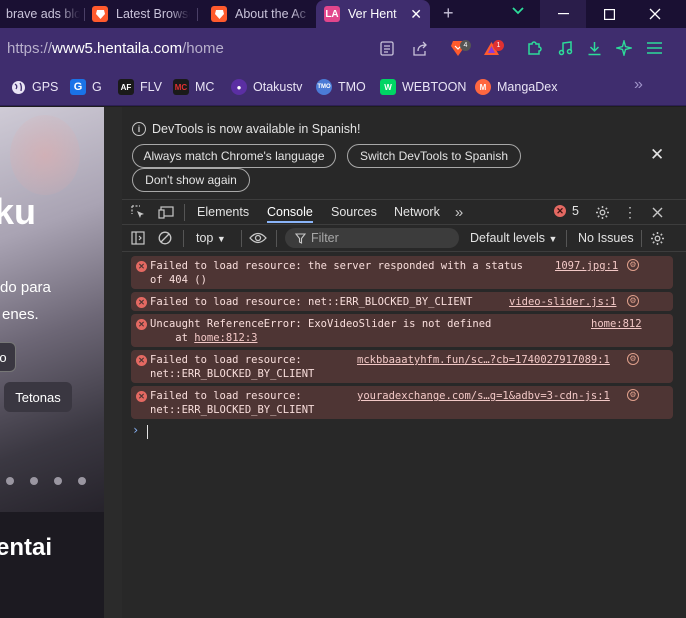  I want to click on extensions-puzzle-icon, so click(534, 48).